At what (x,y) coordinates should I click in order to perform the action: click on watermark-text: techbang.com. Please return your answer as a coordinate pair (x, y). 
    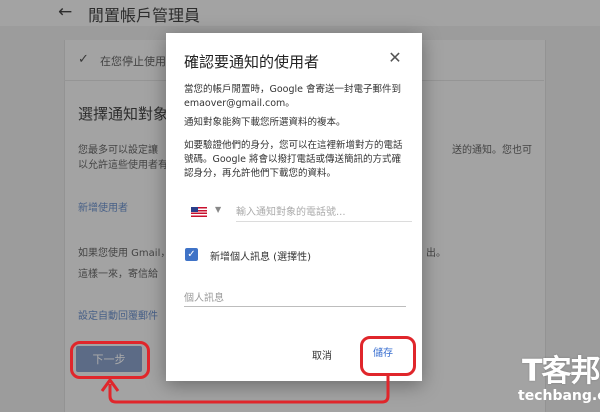
    Looking at the image, I should click on (559, 396).